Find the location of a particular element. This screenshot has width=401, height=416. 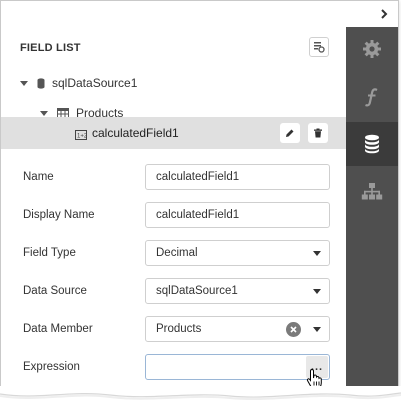

data-member-value: Products is located at coordinates (179, 329).